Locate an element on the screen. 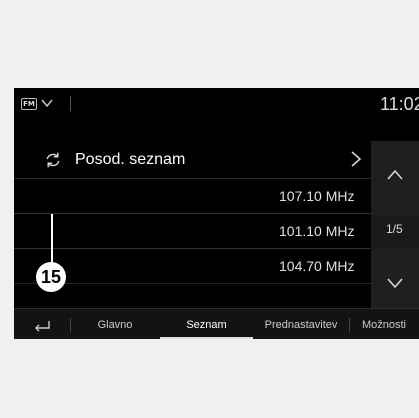 The image size is (419, 418). status-divider is located at coordinates (70, 103).